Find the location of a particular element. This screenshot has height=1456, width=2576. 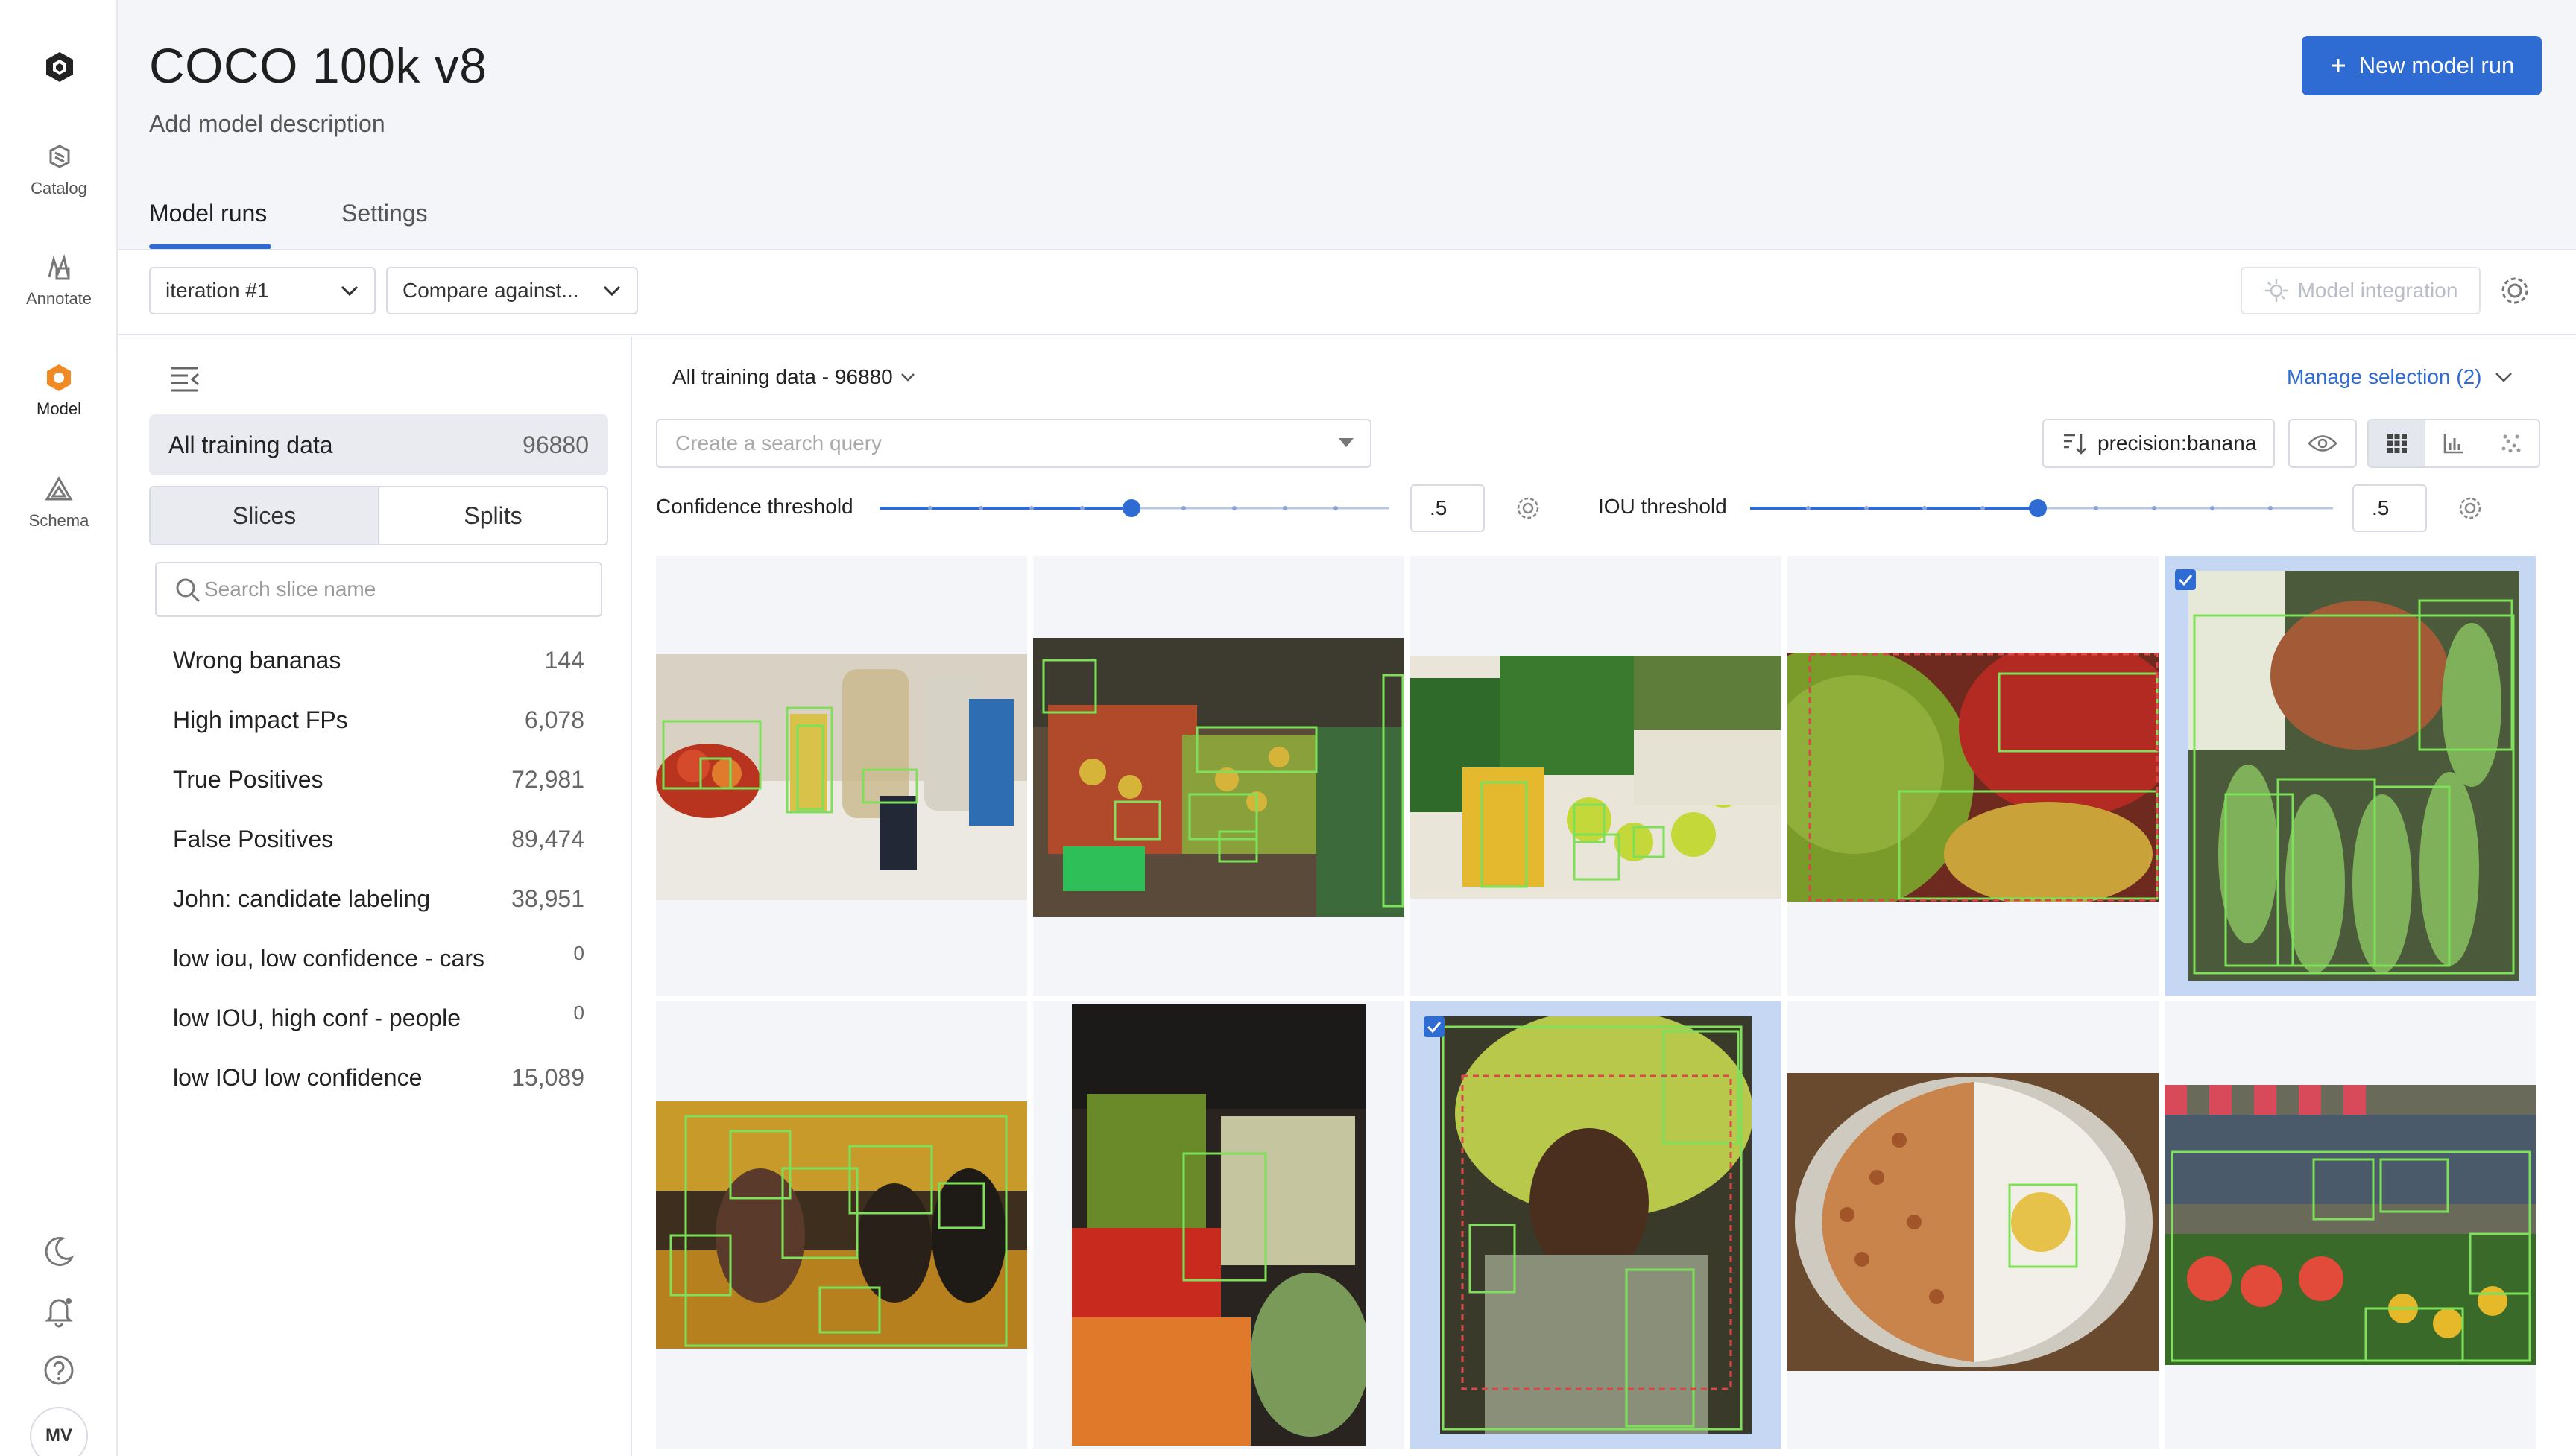

manage-selection-menu: Manage selection (2) is located at coordinates (2400, 377).